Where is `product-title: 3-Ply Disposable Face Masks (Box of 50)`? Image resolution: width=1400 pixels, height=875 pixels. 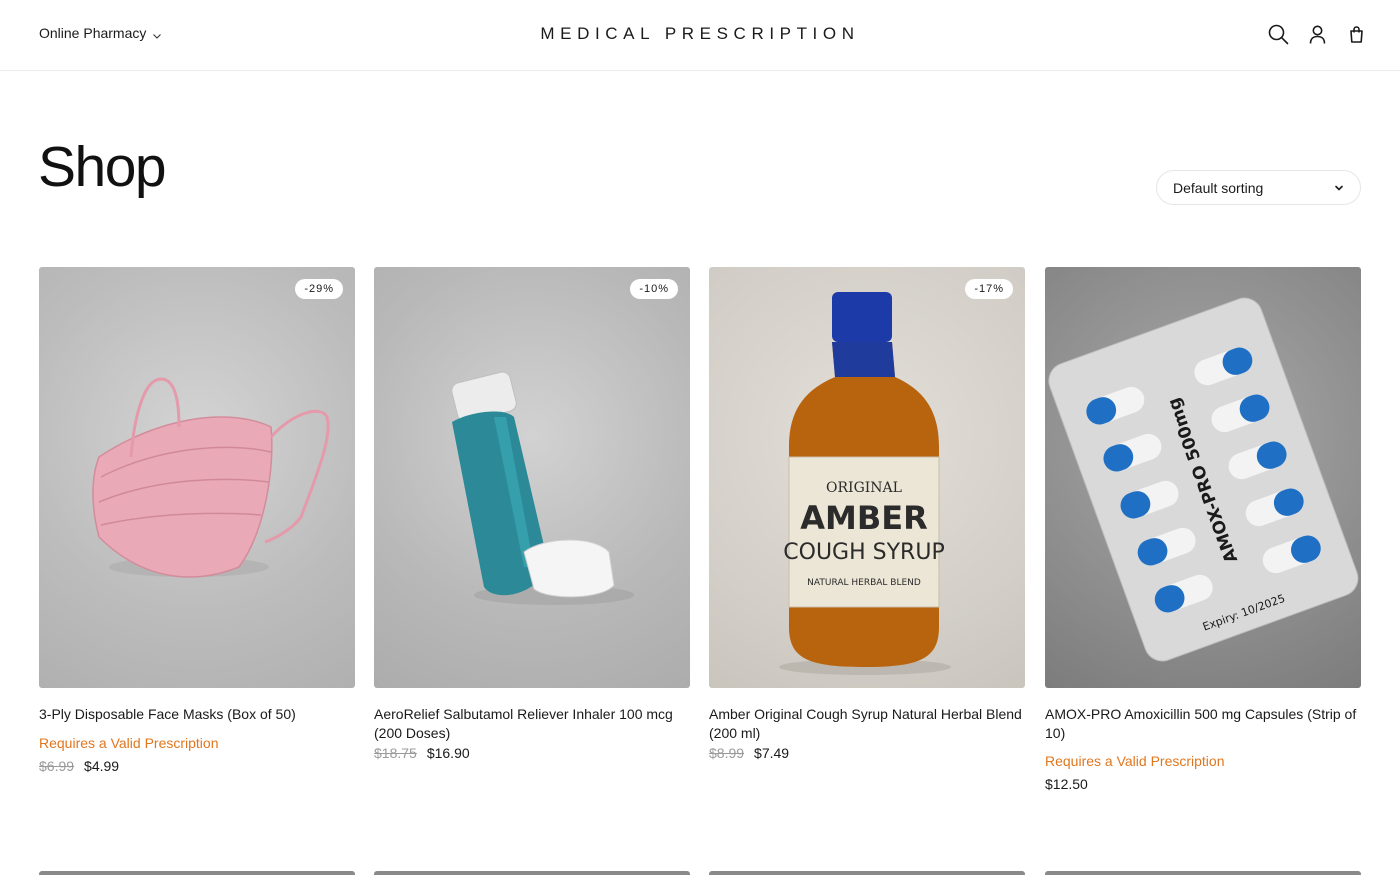
product-title: 3-Ply Disposable Face Masks (Box of 50) is located at coordinates (197, 714).